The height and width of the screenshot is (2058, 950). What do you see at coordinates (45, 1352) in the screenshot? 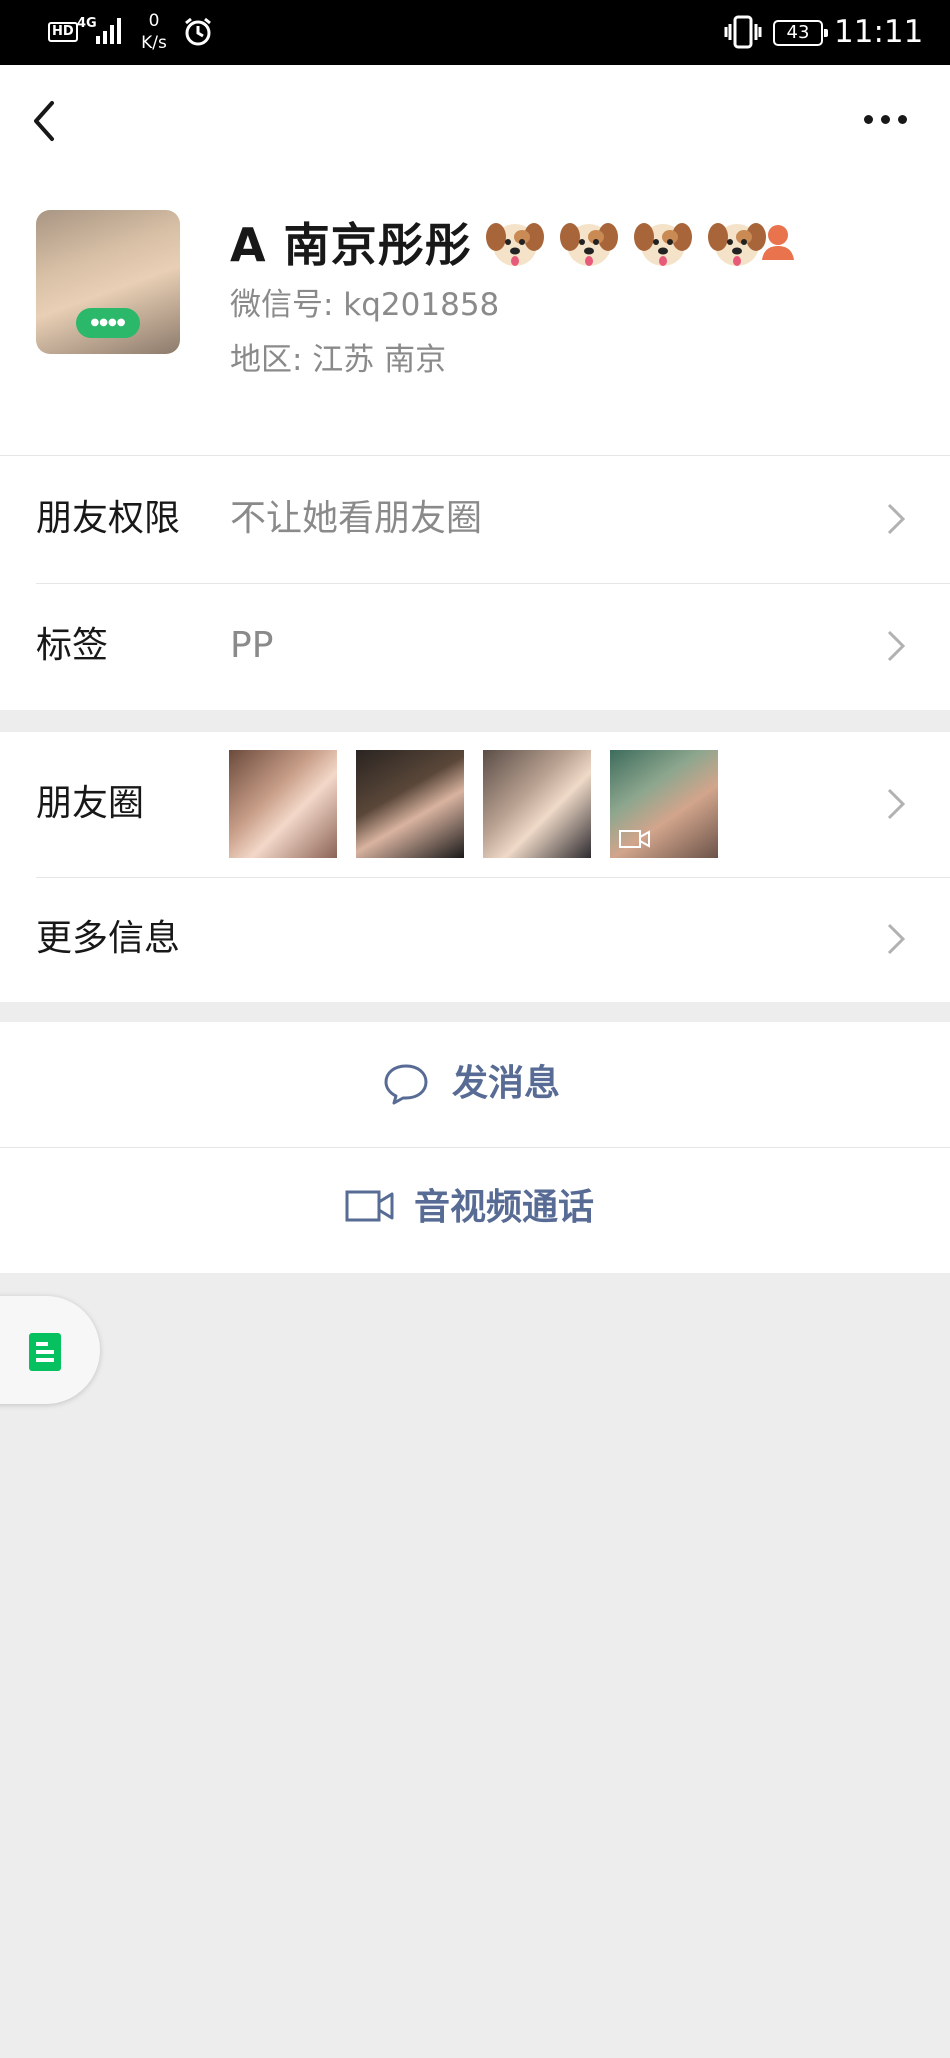
I see `document-icon` at bounding box center [45, 1352].